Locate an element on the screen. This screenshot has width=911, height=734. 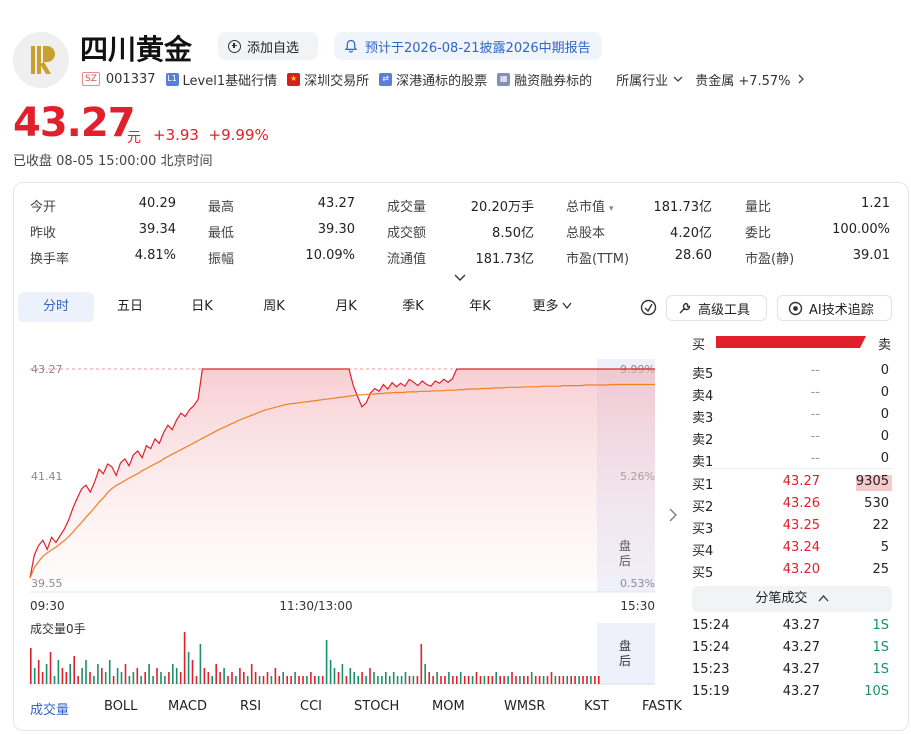
bid-level-label: 买4 is located at coordinates (703, 551).